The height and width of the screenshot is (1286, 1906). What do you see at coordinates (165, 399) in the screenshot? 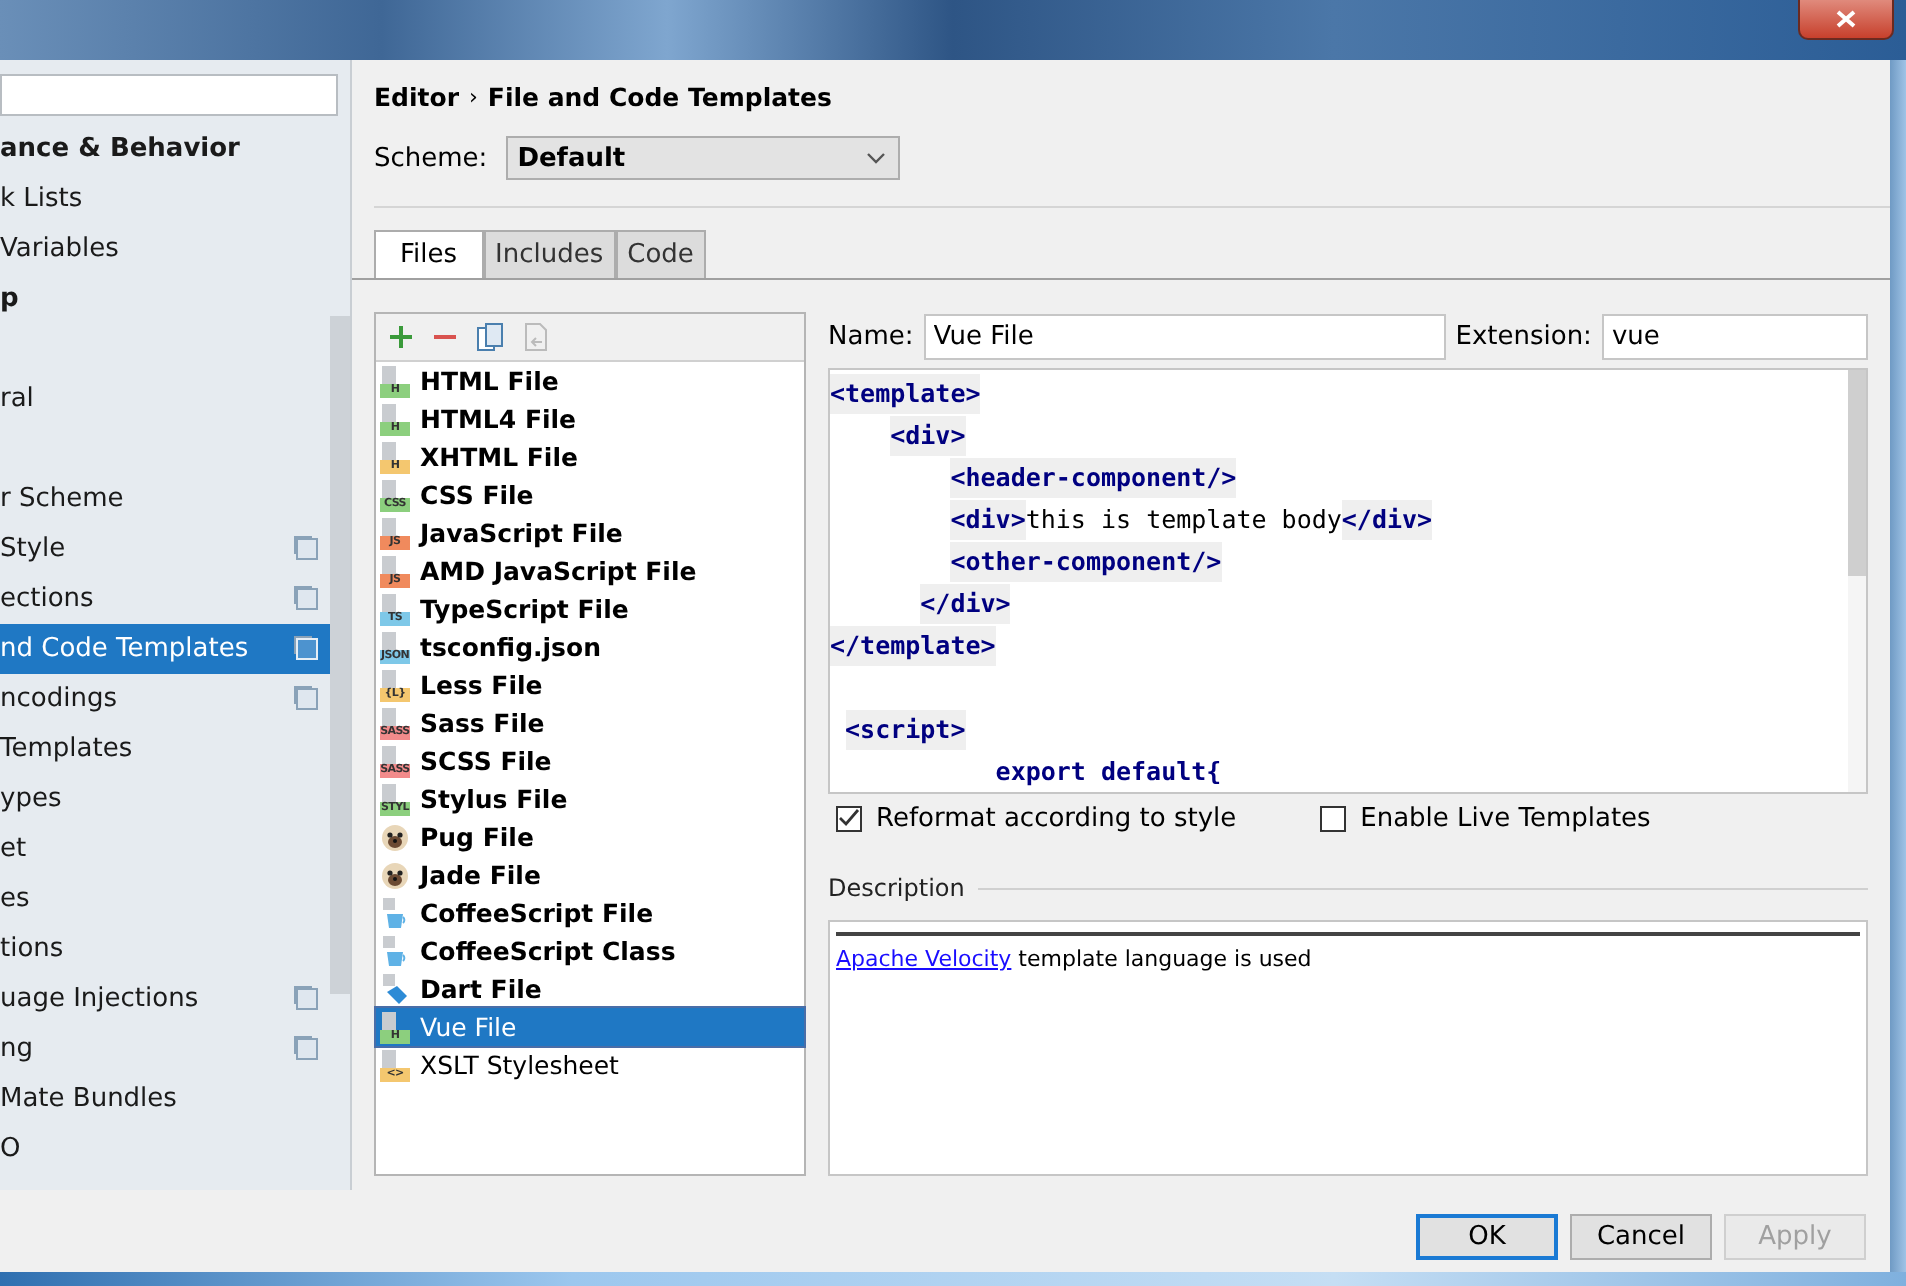
I see `sidebar-item: ral` at bounding box center [165, 399].